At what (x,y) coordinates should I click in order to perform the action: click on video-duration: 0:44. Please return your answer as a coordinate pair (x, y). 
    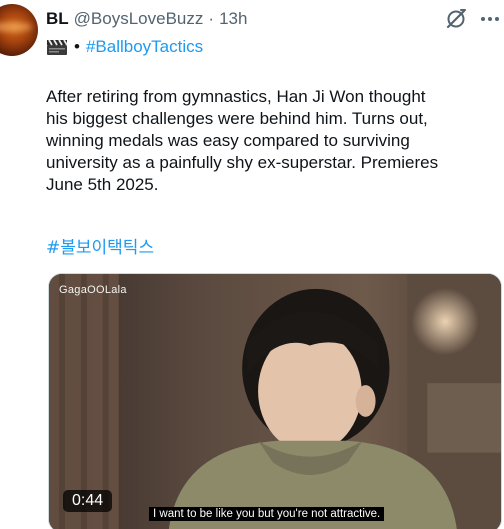
    Looking at the image, I should click on (88, 501).